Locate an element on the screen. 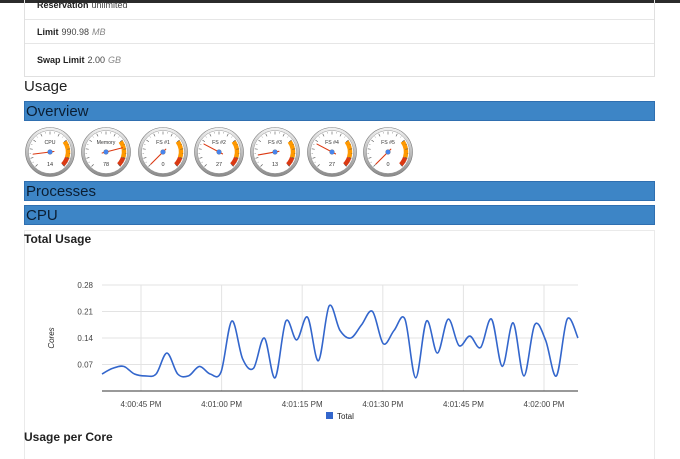 This screenshot has width=680, height=459. chart-y-tick: 0.28 is located at coordinates (85, 285).